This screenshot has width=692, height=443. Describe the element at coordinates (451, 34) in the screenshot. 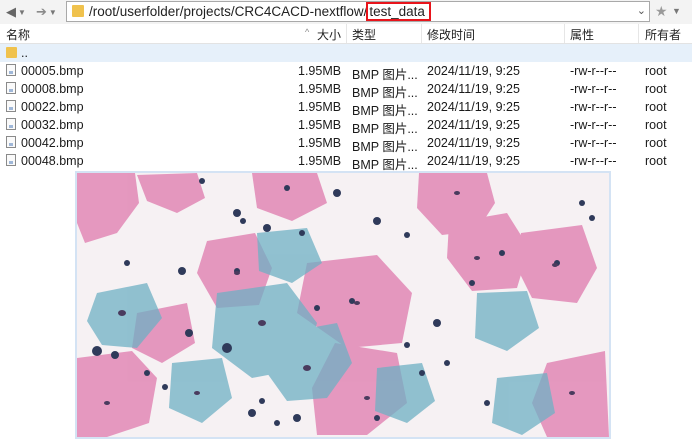

I see `column-mtime: 修改时间` at that location.